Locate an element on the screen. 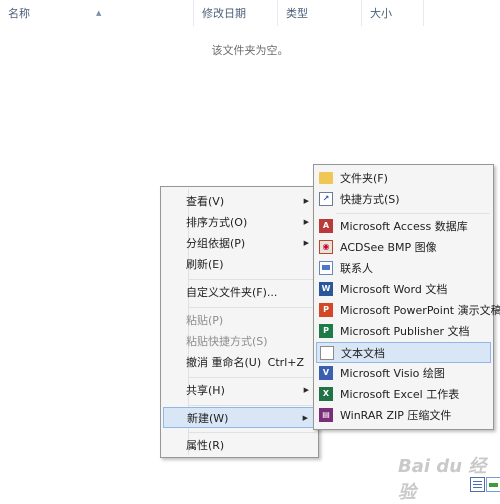 The width and height of the screenshot is (500, 504). menu-item-properties-label: 属性(R) is located at coordinates (205, 445).